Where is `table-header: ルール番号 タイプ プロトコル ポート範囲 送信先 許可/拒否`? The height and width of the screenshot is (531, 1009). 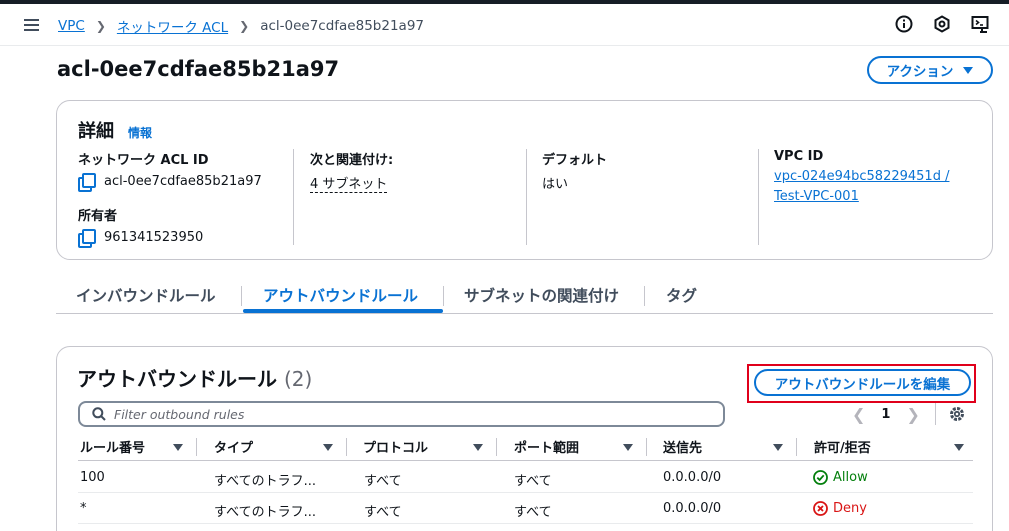 table-header: ルール番号 タイプ プロトコル ポート範囲 送信先 許可/拒否 is located at coordinates (525, 447).